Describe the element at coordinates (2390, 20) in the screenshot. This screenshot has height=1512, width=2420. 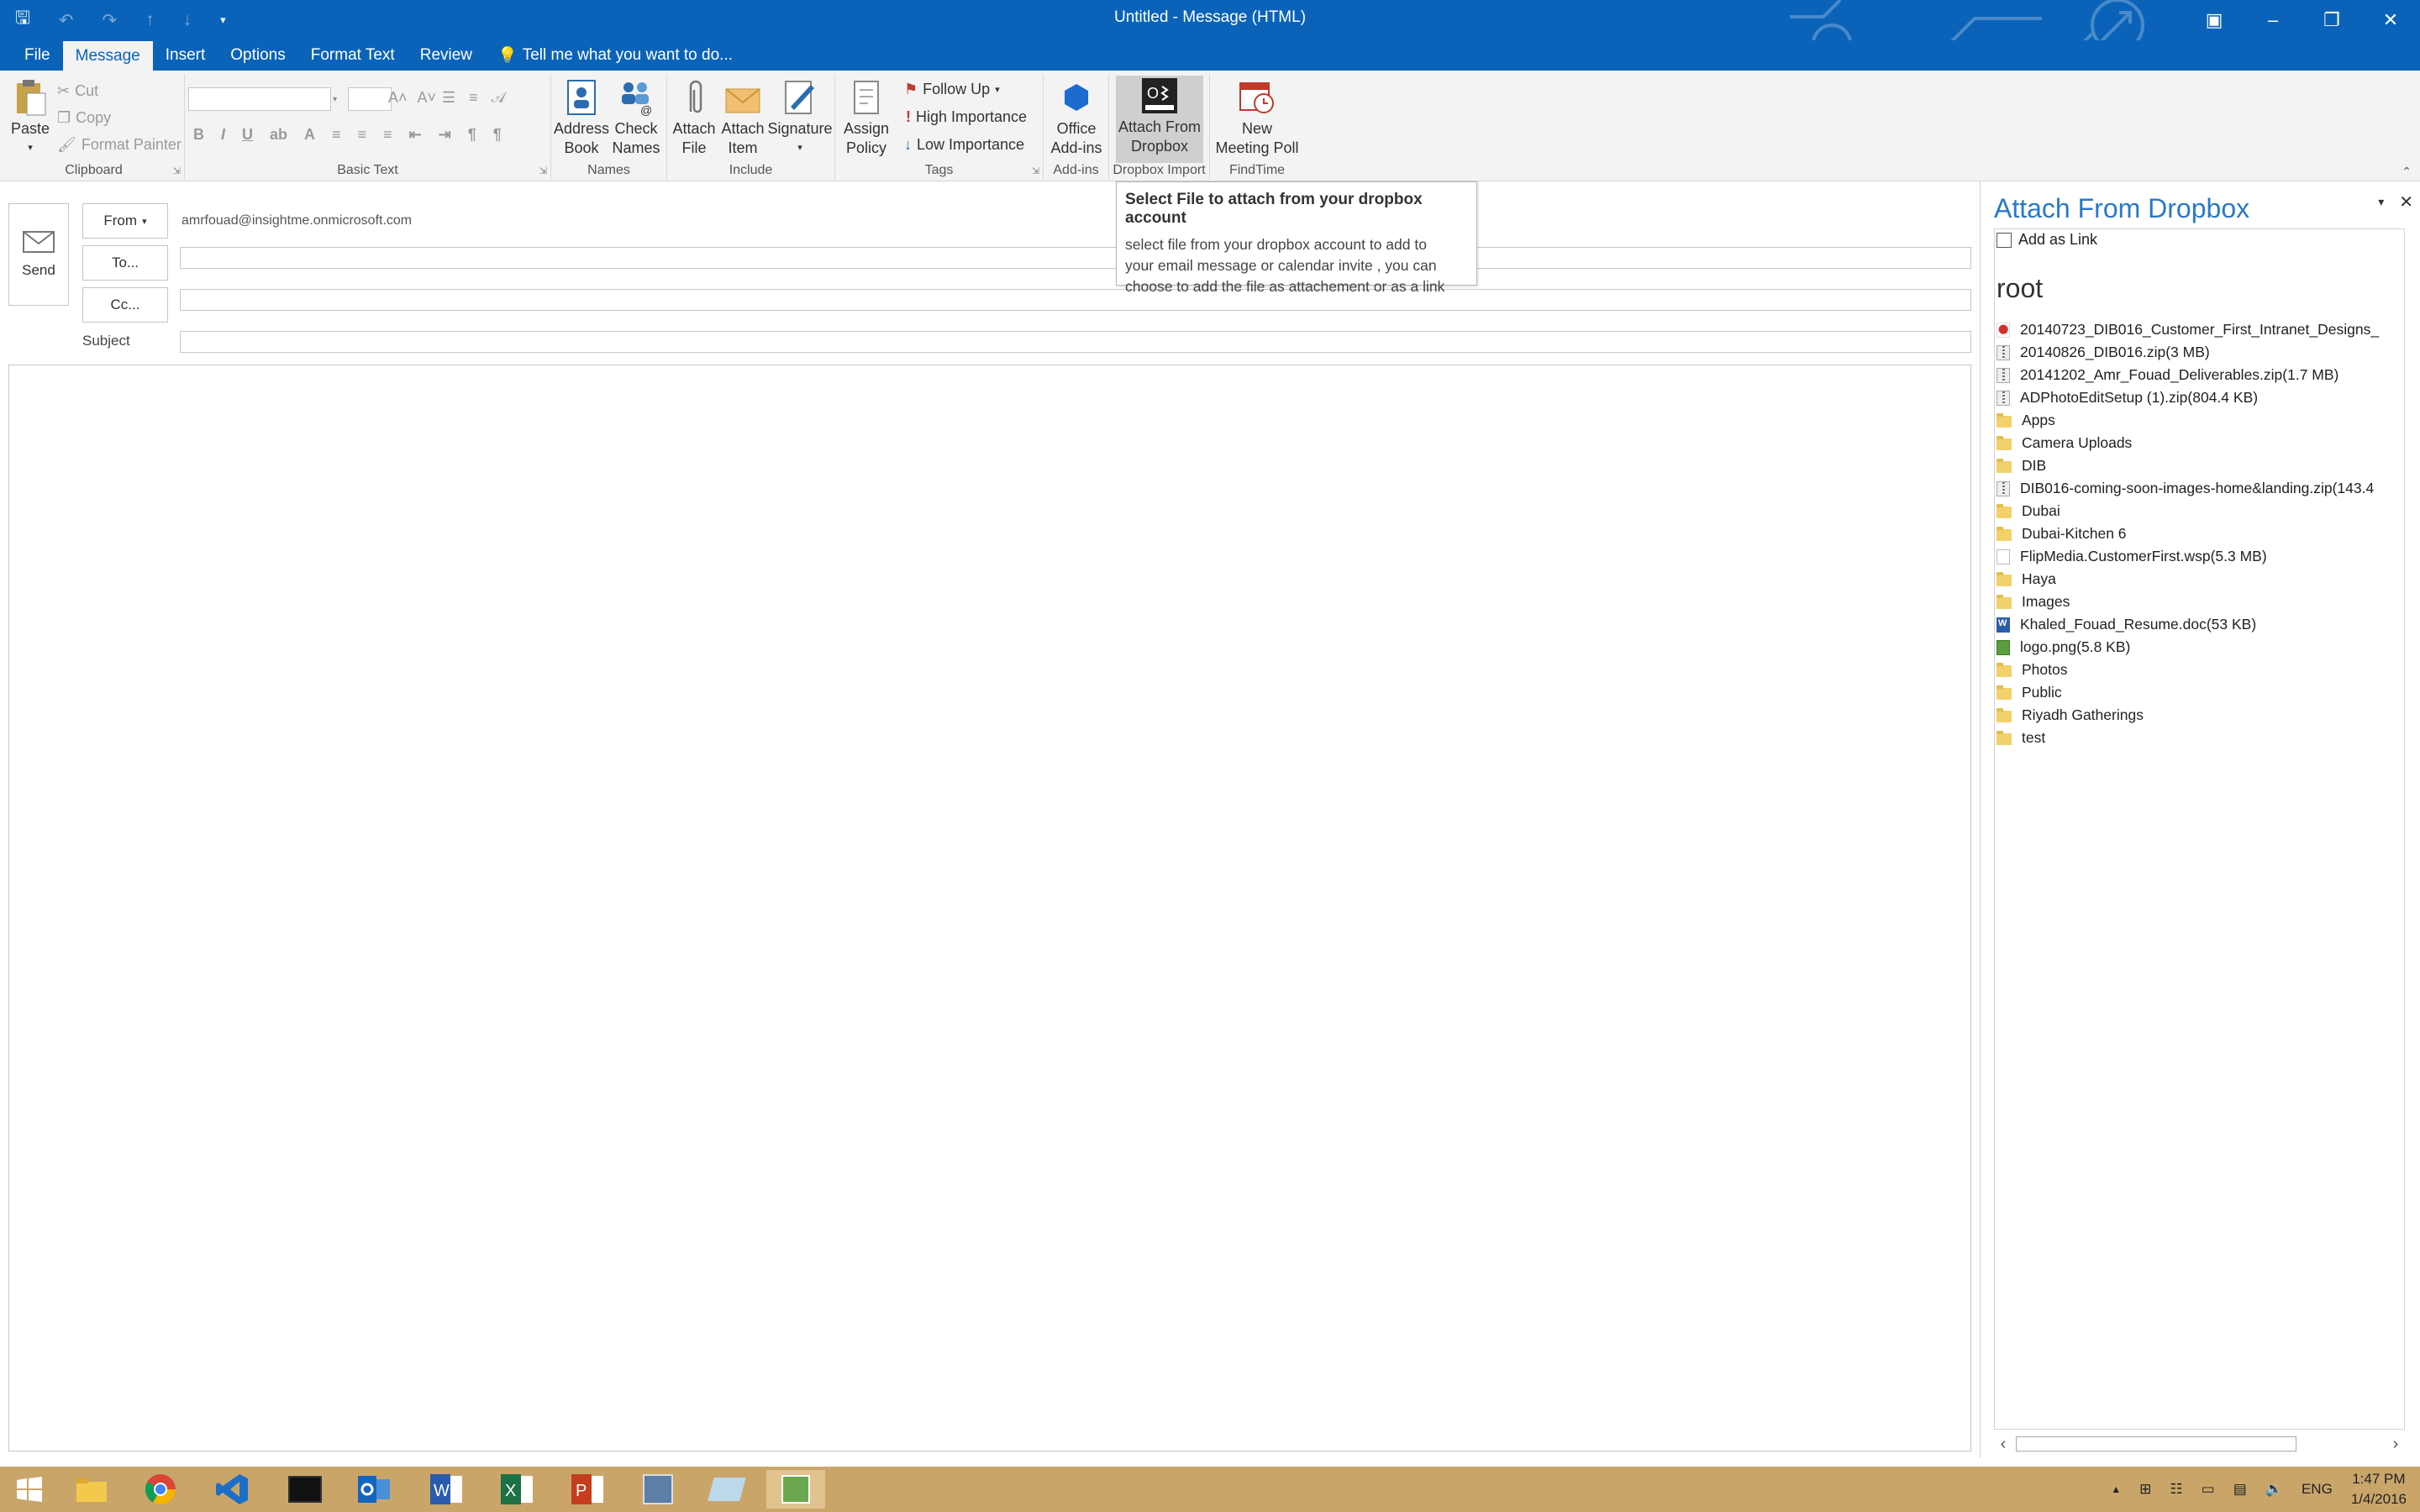
I see `close-icon: ✕` at that location.